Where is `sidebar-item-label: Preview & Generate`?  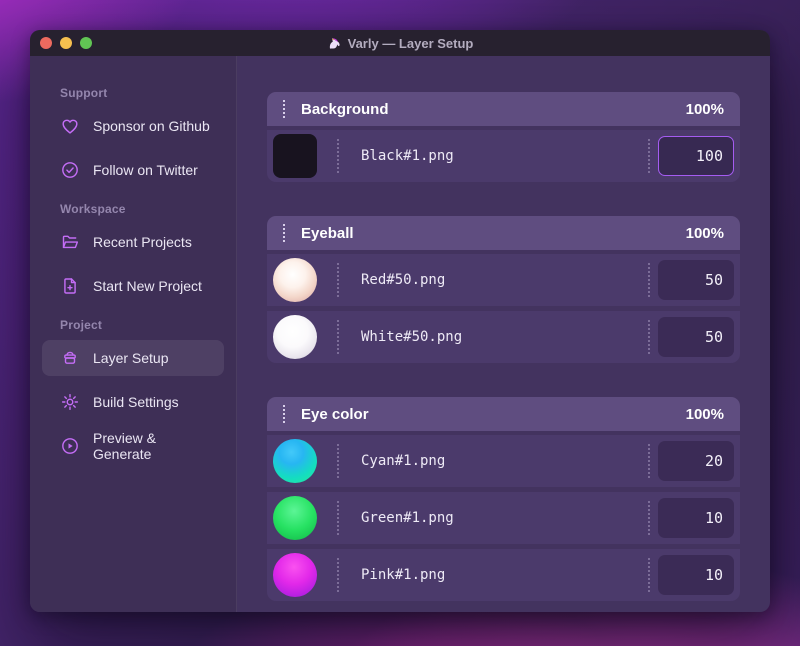 sidebar-item-label: Preview & Generate is located at coordinates (125, 446).